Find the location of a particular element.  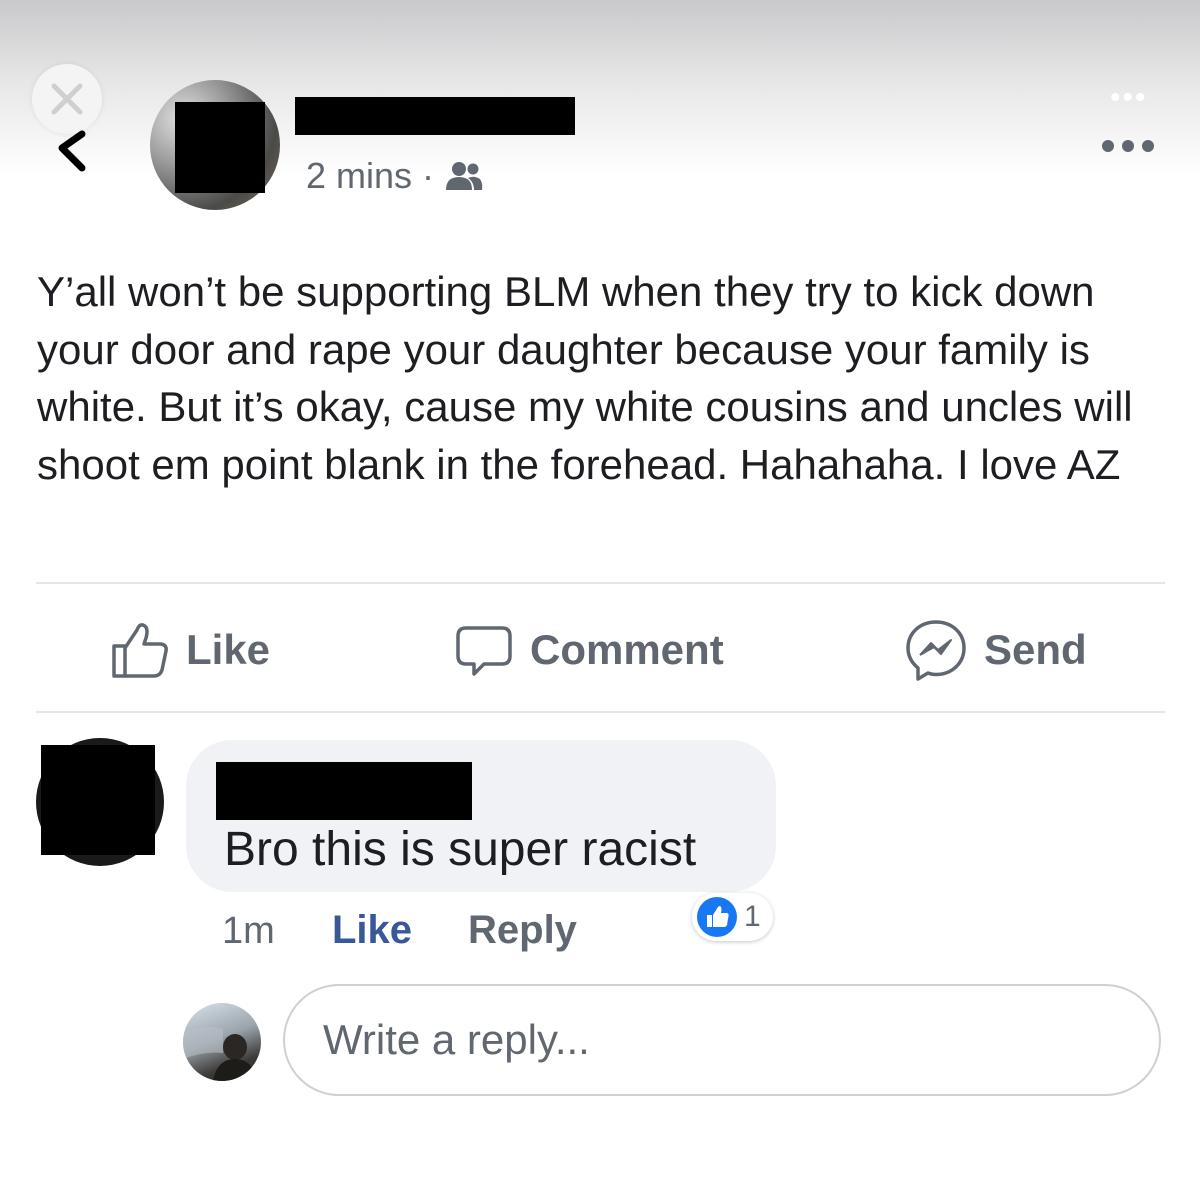

like-label: Like is located at coordinates (228, 649).